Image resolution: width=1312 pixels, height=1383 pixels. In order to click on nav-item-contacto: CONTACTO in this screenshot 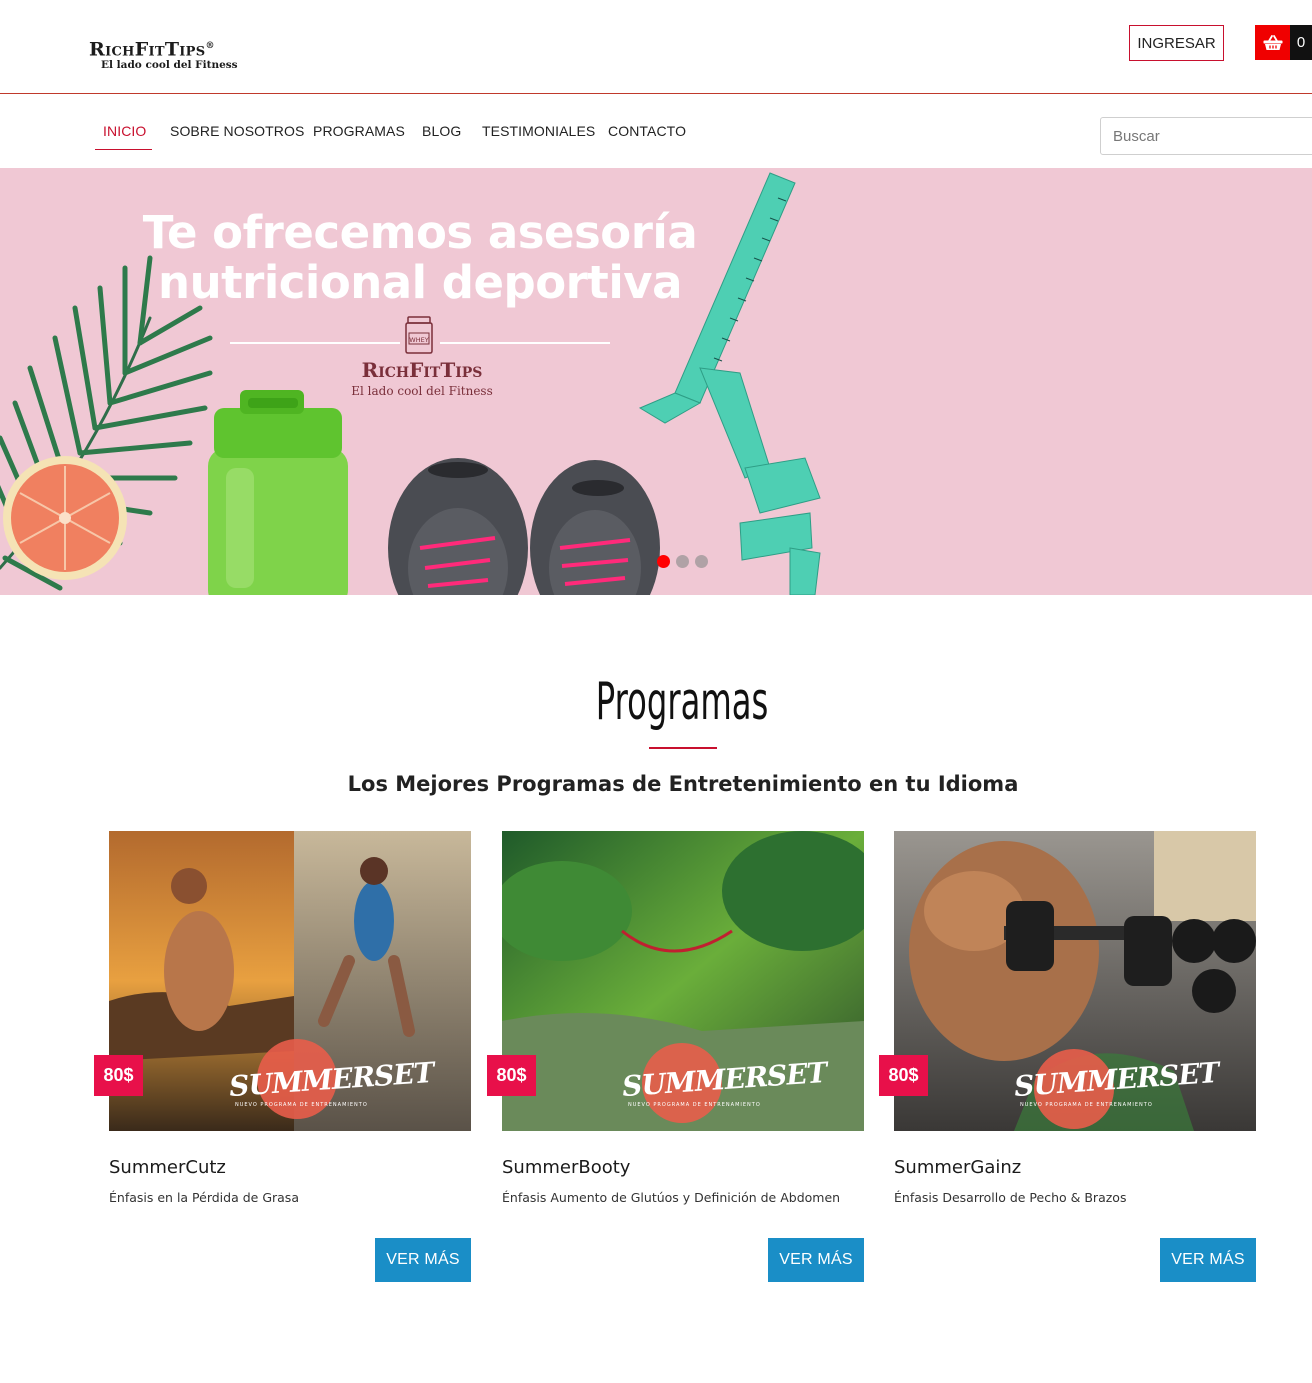, I will do `click(647, 131)`.